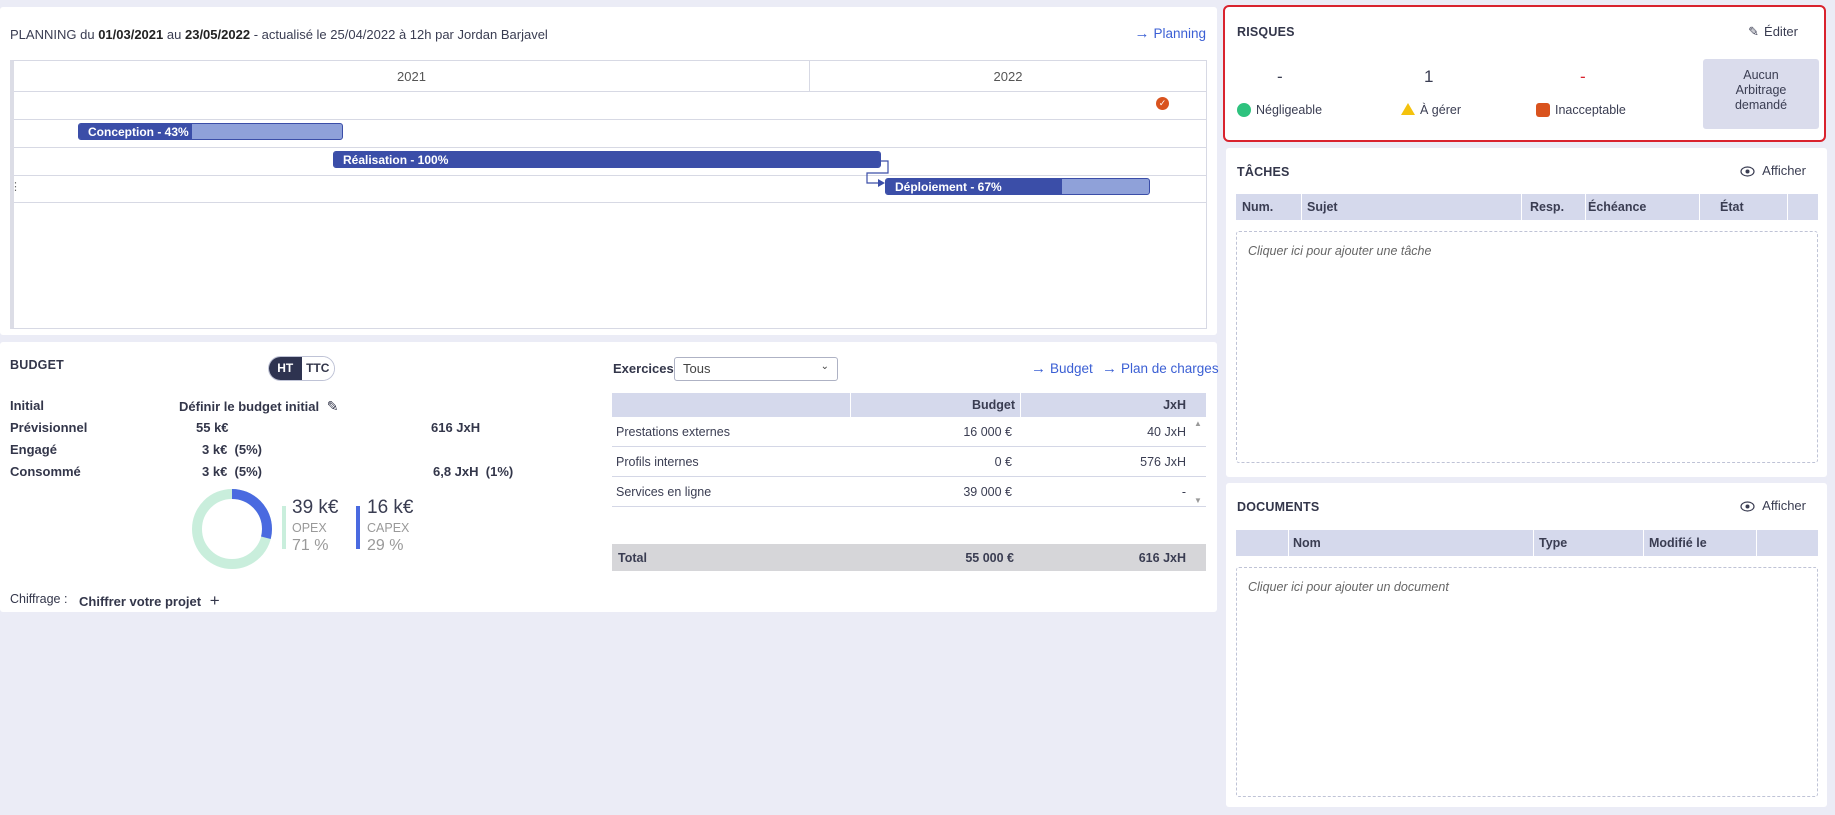 This screenshot has height=815, width=1835. Describe the element at coordinates (632, 558) in the screenshot. I see `total-label: Total` at that location.